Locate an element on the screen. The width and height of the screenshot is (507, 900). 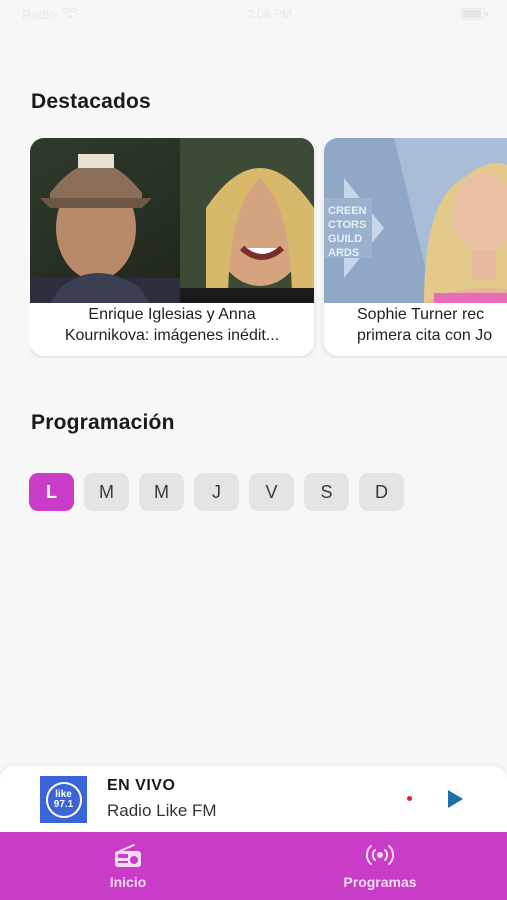
day-button-thursday: J is located at coordinates (216, 492).